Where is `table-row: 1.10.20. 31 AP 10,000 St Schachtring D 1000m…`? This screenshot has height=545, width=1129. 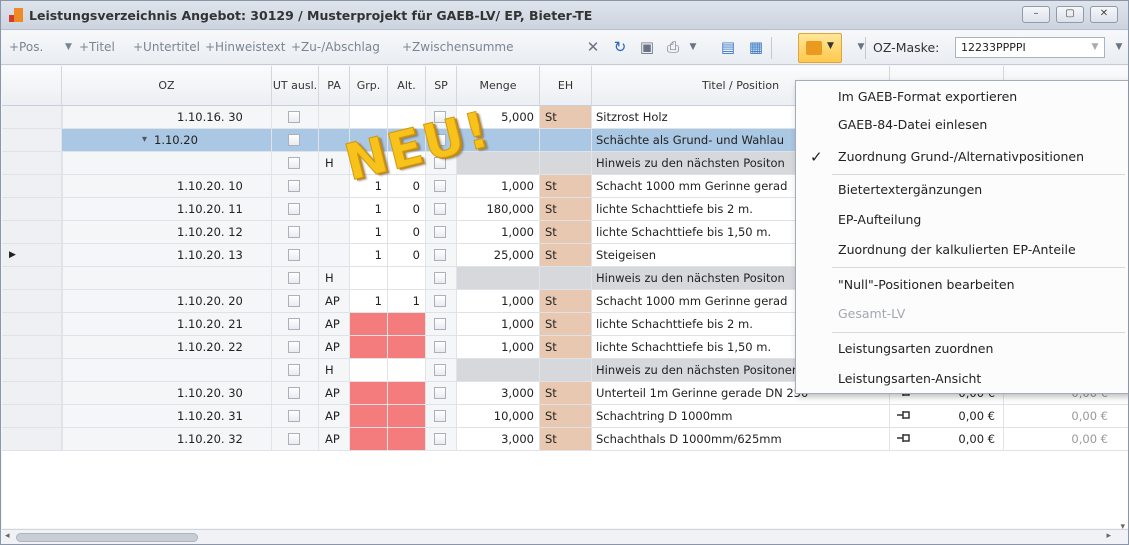
table-row: 1.10.20. 31 AP 10,000 St Schachtring D 1000m… is located at coordinates (565, 416).